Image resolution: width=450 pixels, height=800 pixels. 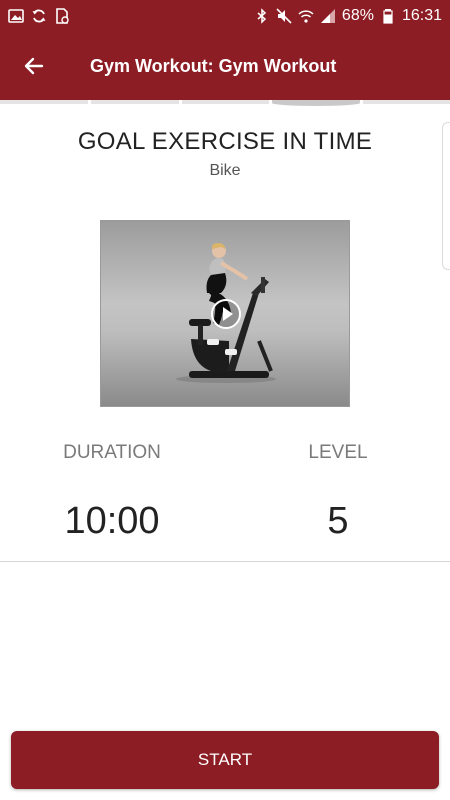 What do you see at coordinates (328, 16) in the screenshot?
I see `signal-icon` at bounding box center [328, 16].